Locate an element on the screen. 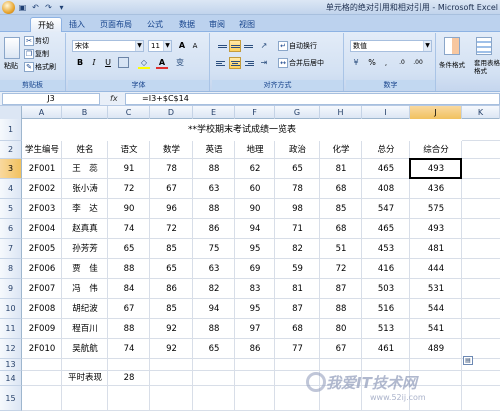  data-cell: 李 达 is located at coordinates (85, 209).